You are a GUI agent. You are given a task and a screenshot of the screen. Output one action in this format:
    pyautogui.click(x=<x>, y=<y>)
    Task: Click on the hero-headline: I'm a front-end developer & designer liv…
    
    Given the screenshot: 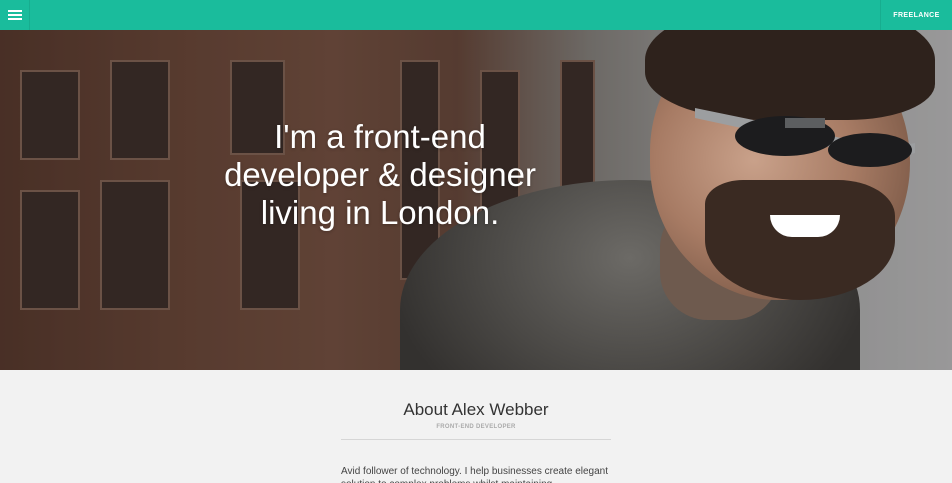 What is the action you would take?
    pyautogui.click(x=380, y=175)
    